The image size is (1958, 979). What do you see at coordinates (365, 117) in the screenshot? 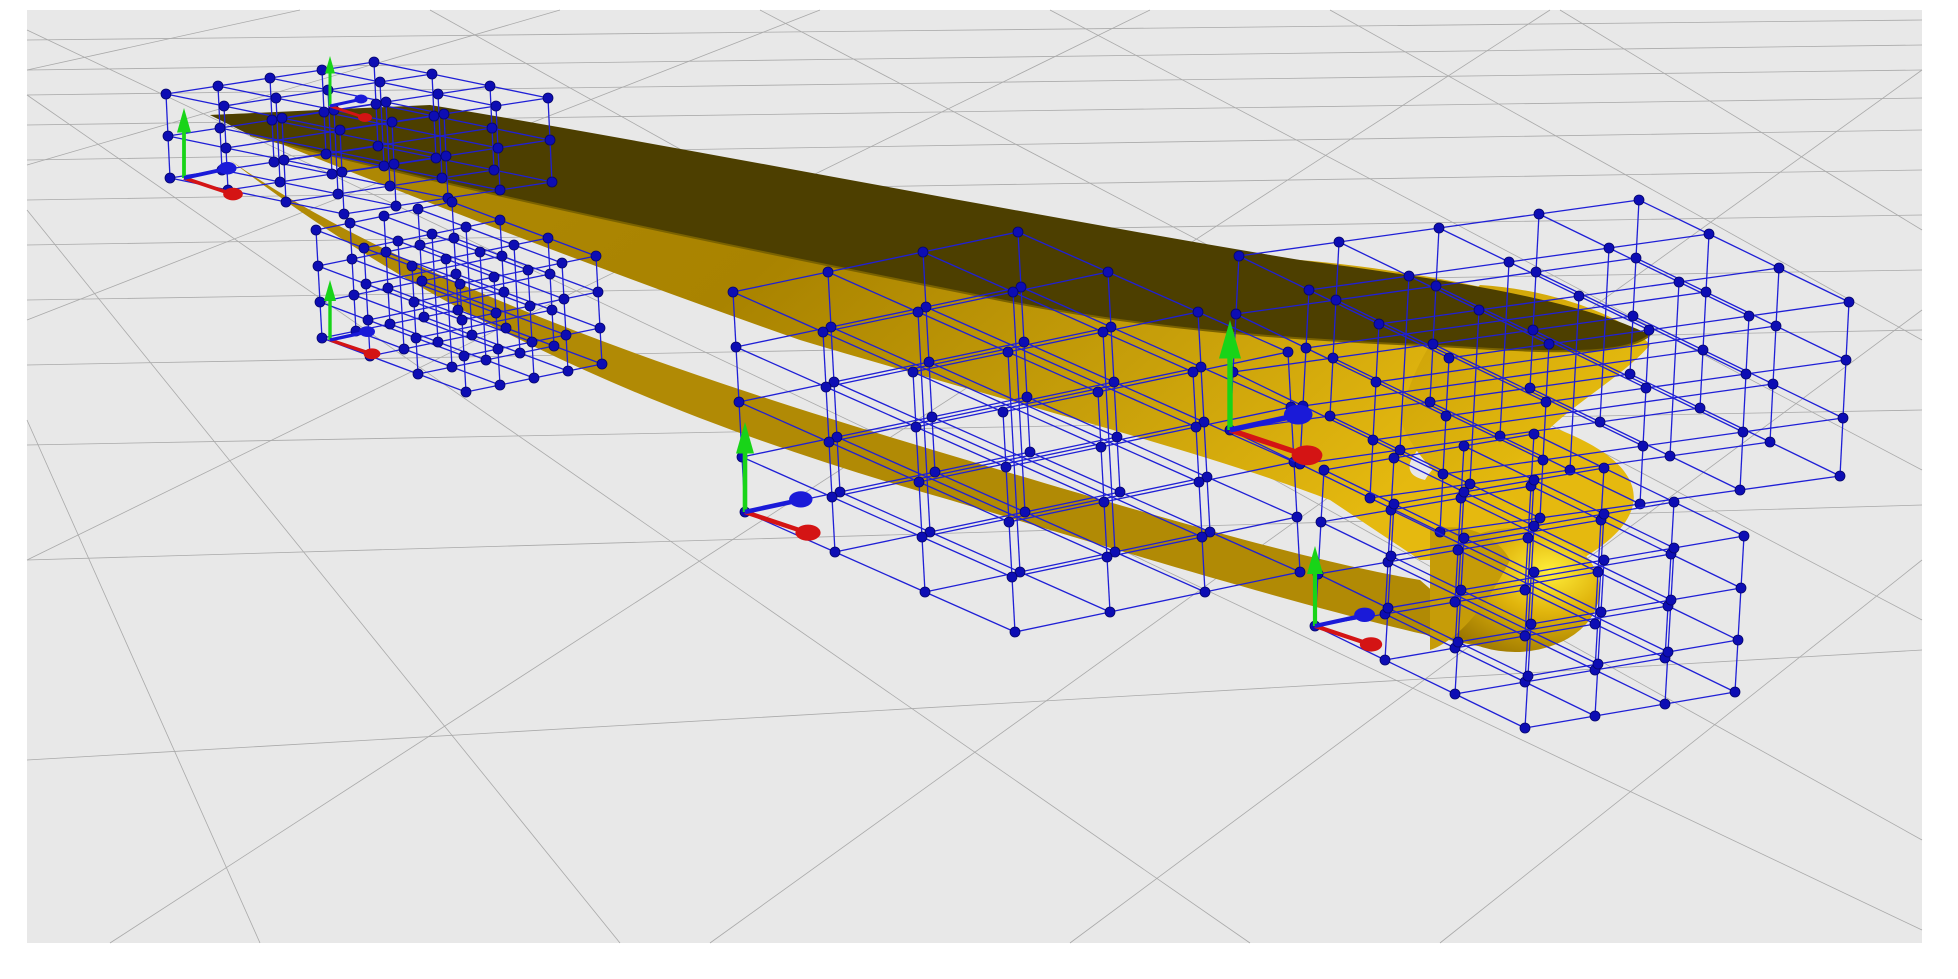
I see `x-axis-arrow-icon` at bounding box center [365, 117].